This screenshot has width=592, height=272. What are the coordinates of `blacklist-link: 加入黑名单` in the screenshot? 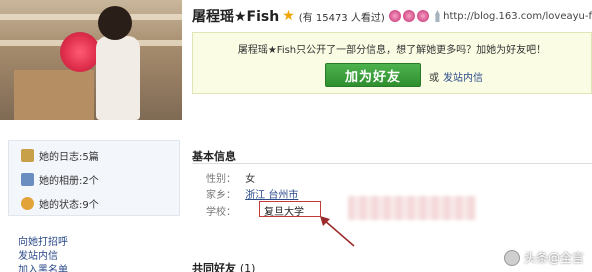 It's located at (43, 268).